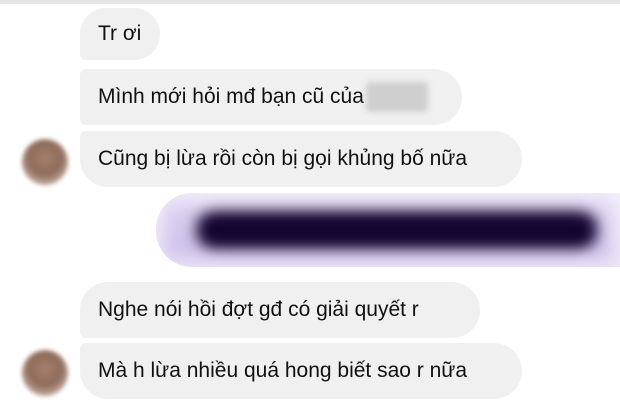 The width and height of the screenshot is (620, 407). Describe the element at coordinates (258, 309) in the screenshot. I see `message-text: Nghe nói hồi đợt gđ có giải quyết r` at that location.